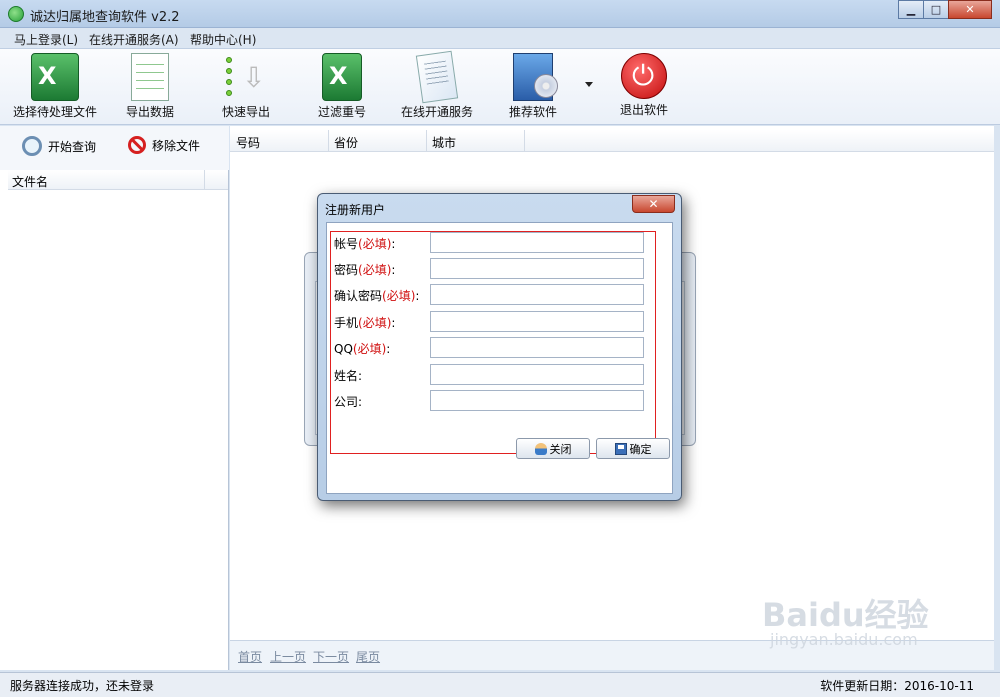  I want to click on select-file-button: 选择待处理文件, so click(55, 86).